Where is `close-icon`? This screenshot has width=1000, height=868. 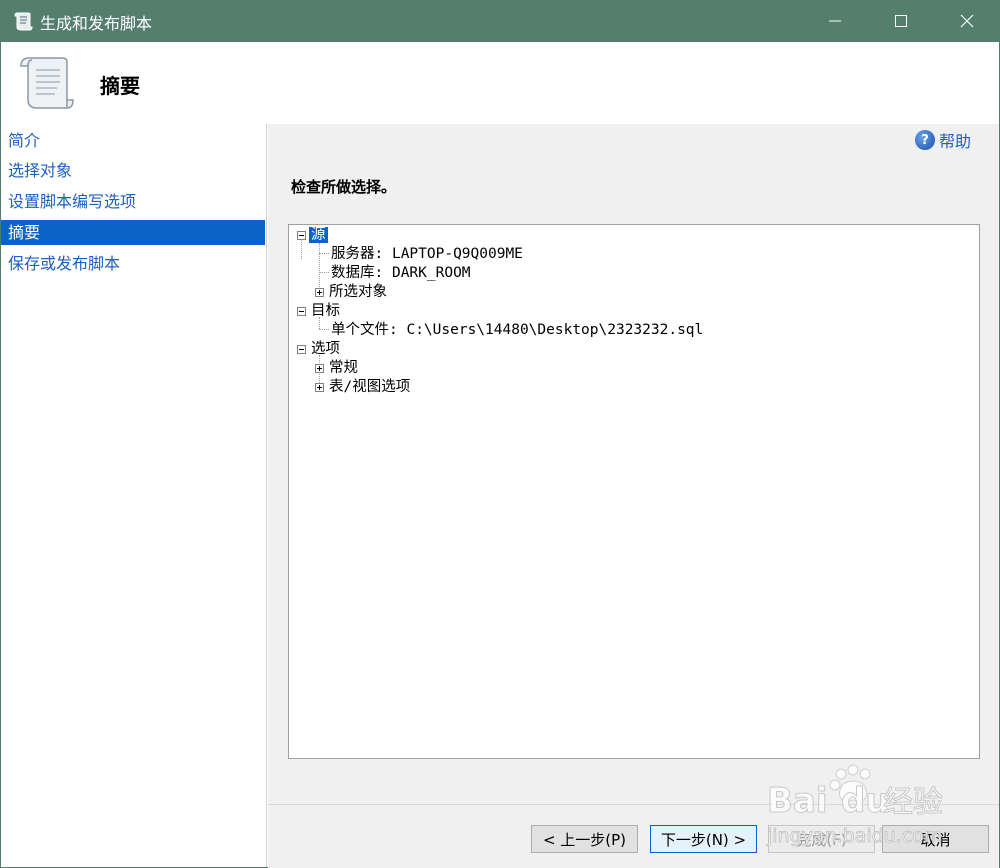
close-icon is located at coordinates (967, 21).